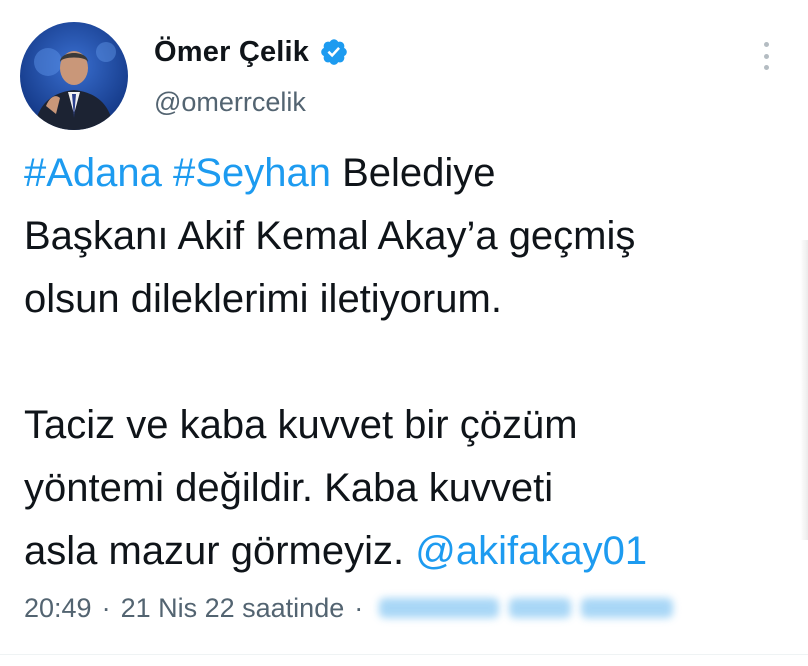  Describe the element at coordinates (93, 173) in the screenshot. I see `hashtag-adana: #Adana` at that location.